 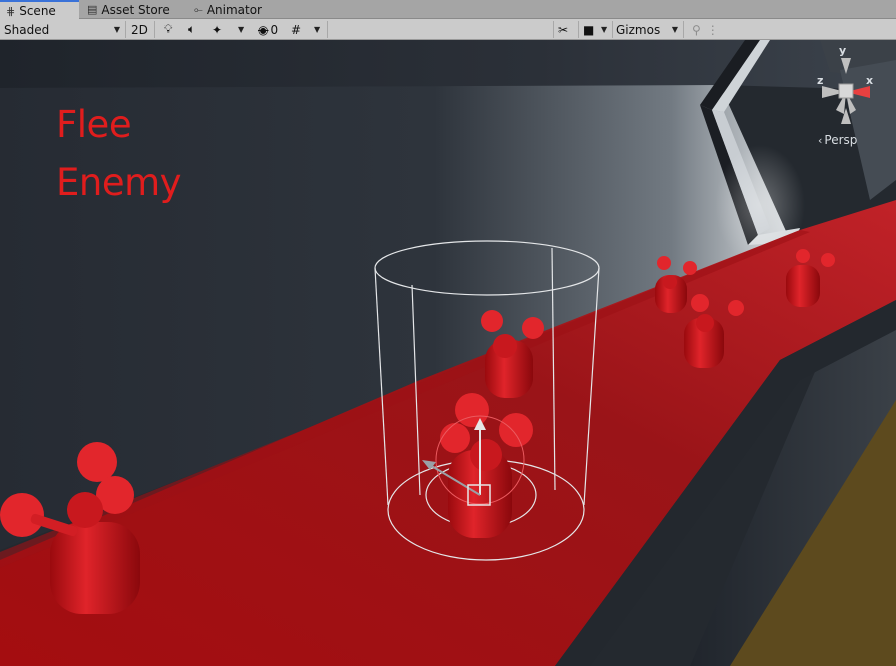 What do you see at coordinates (638, 29) in the screenshot?
I see `gizmos-label: Gizmos` at bounding box center [638, 29].